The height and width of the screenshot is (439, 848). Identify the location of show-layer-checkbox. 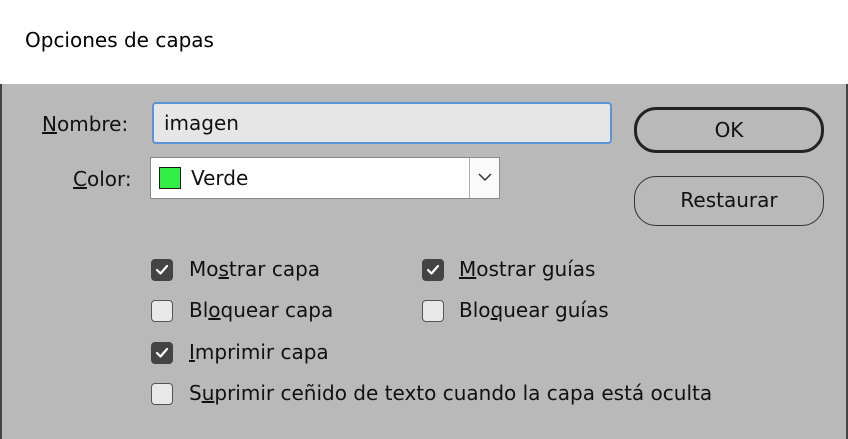
(162, 270).